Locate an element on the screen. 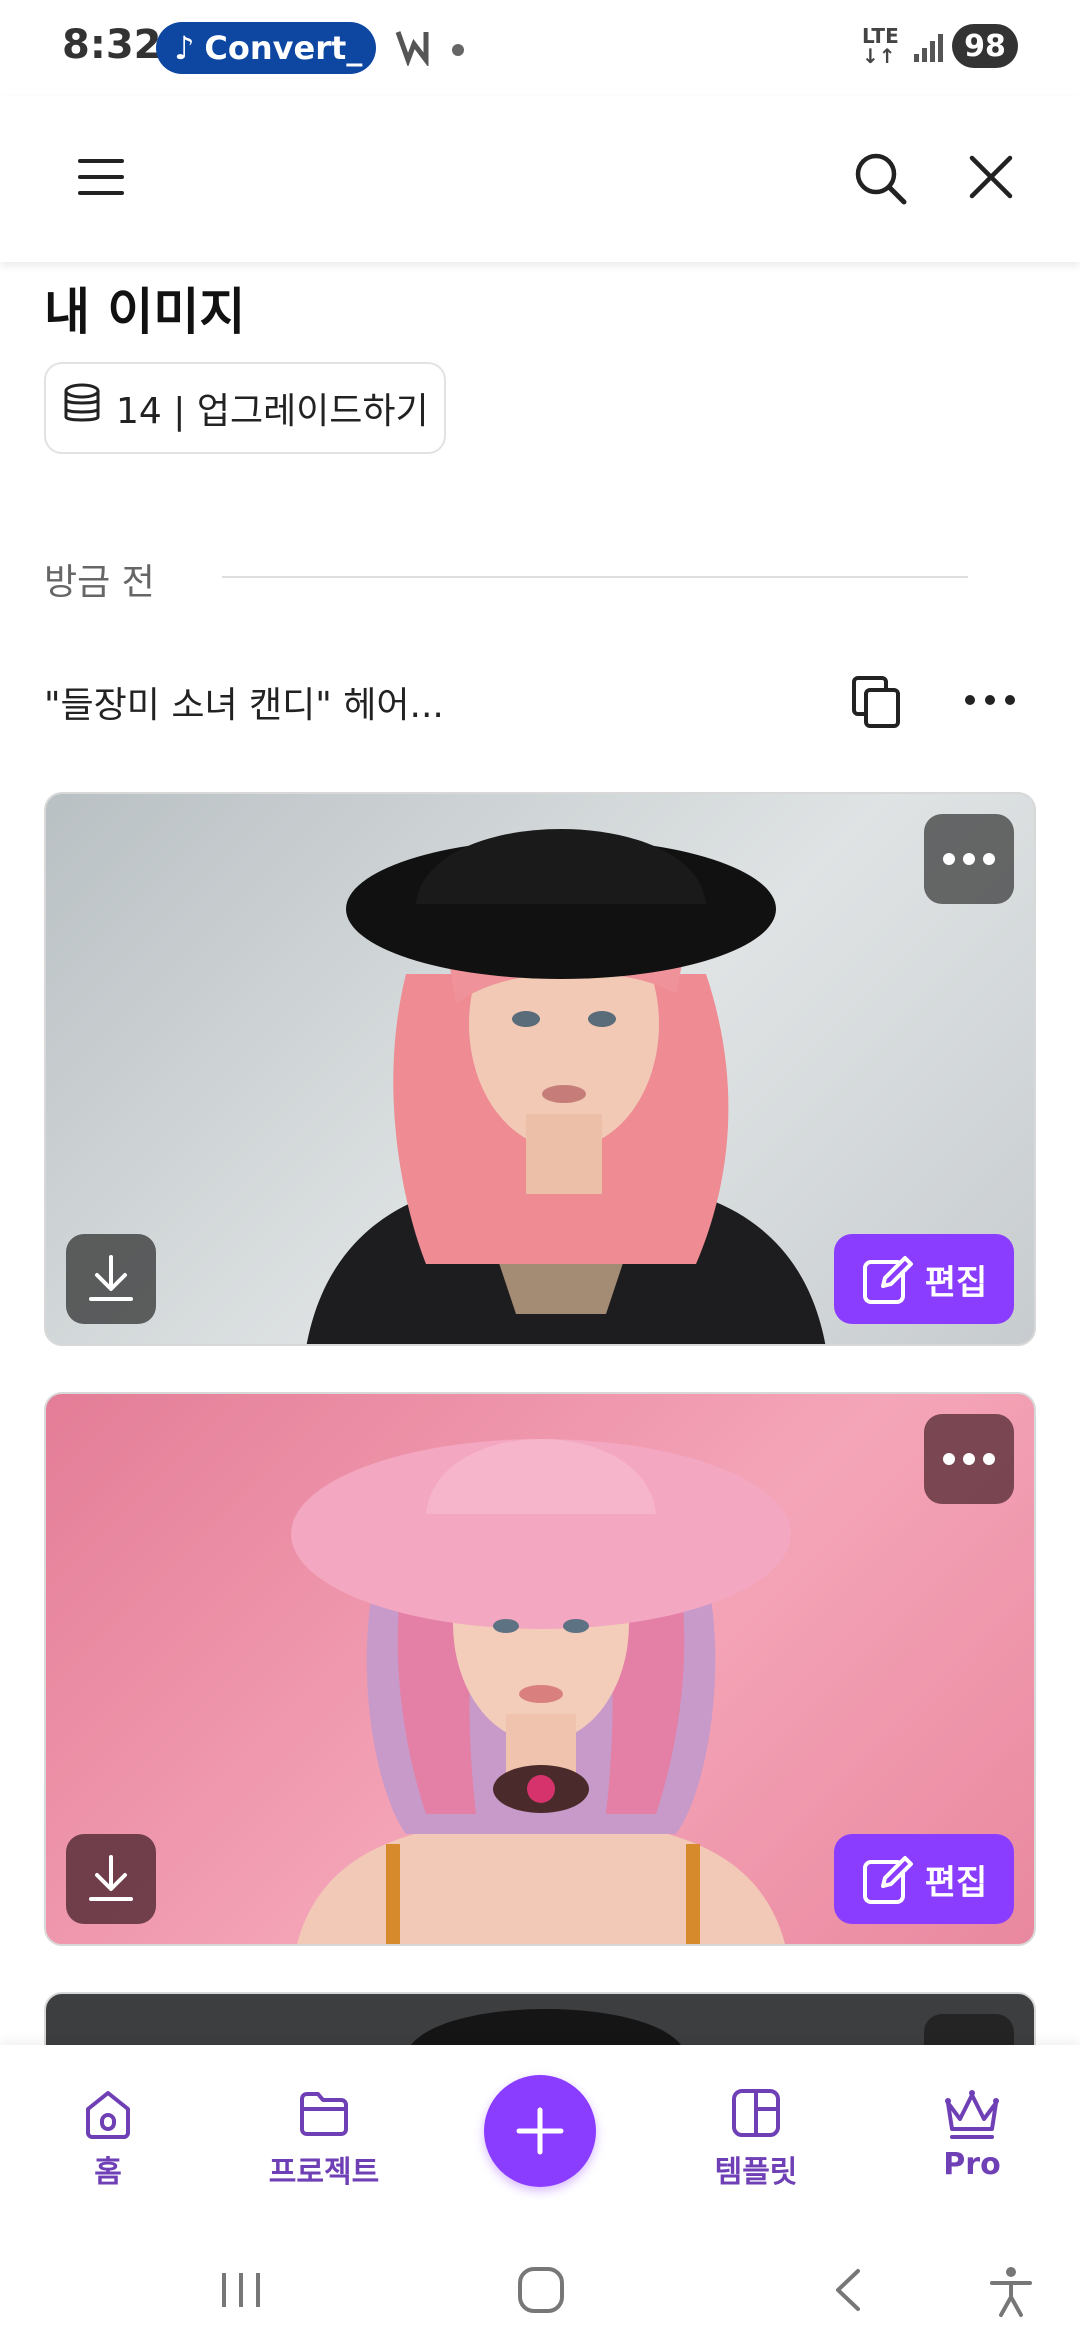 Image resolution: width=1080 pixels, height=2340 pixels. credits-label: 14 | 업그레이드하기 is located at coordinates (272, 411).